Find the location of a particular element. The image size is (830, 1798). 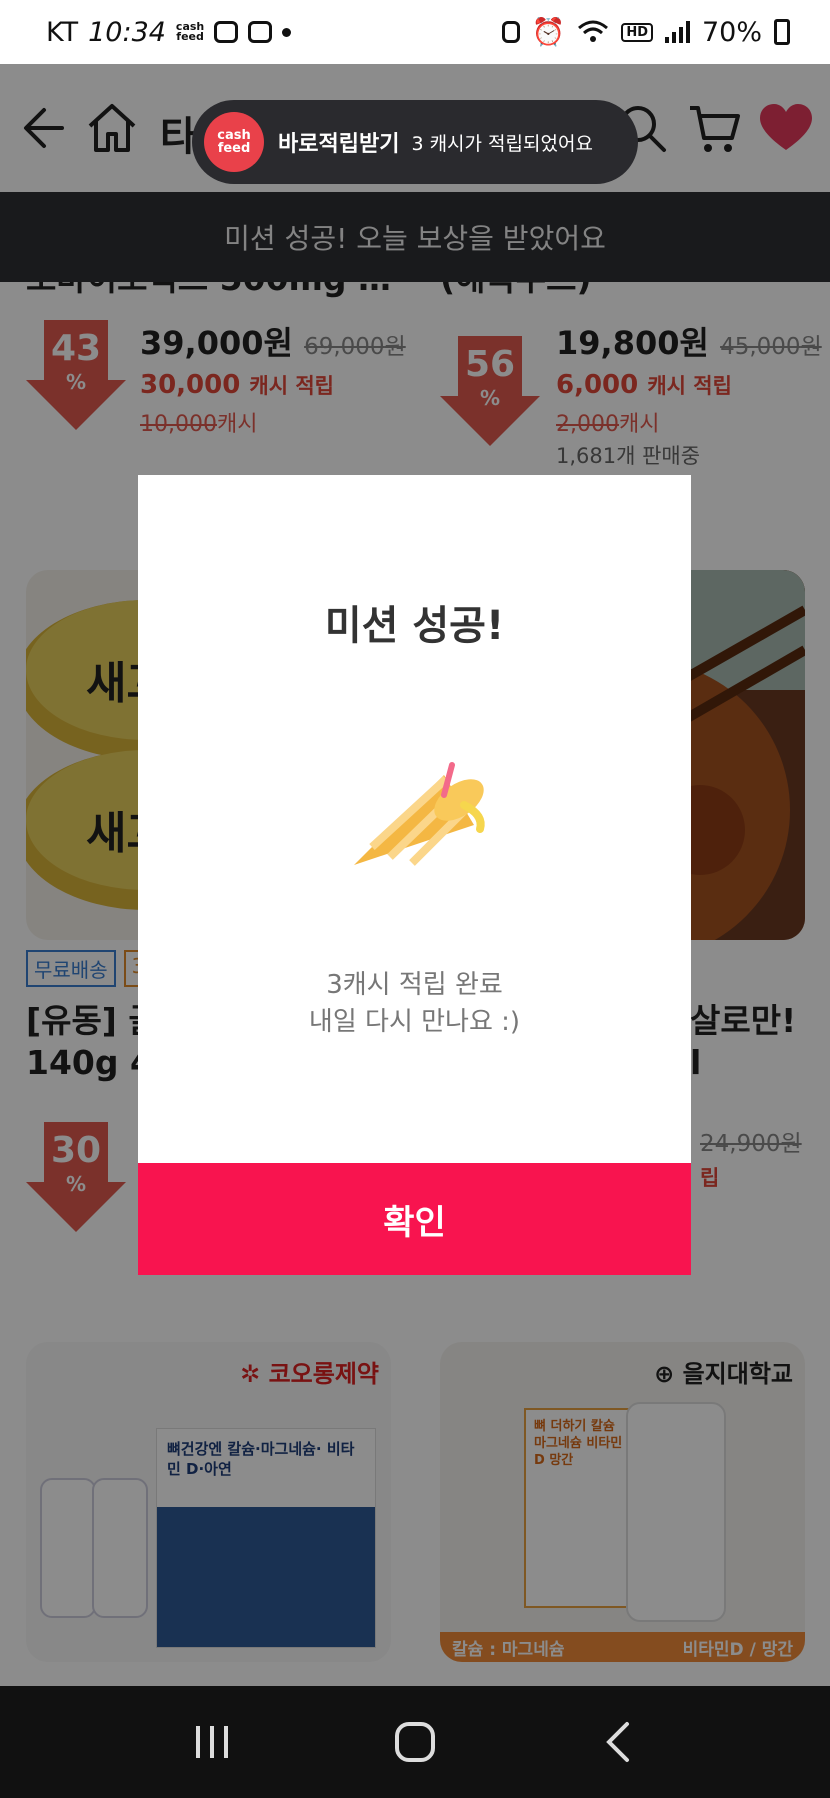

reward-toast: cash feed 바로적립받기 3 캐시가 적립되었어요 is located at coordinates (415, 142).